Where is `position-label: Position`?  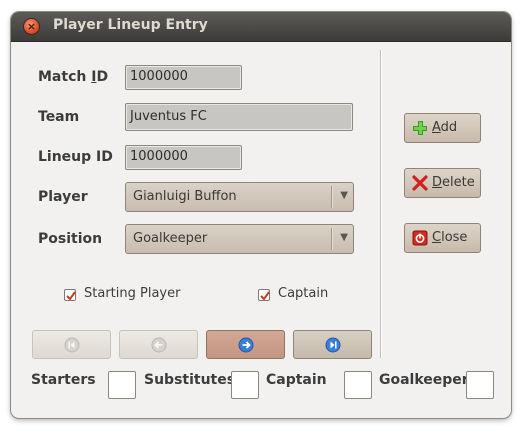 position-label: Position is located at coordinates (70, 239).